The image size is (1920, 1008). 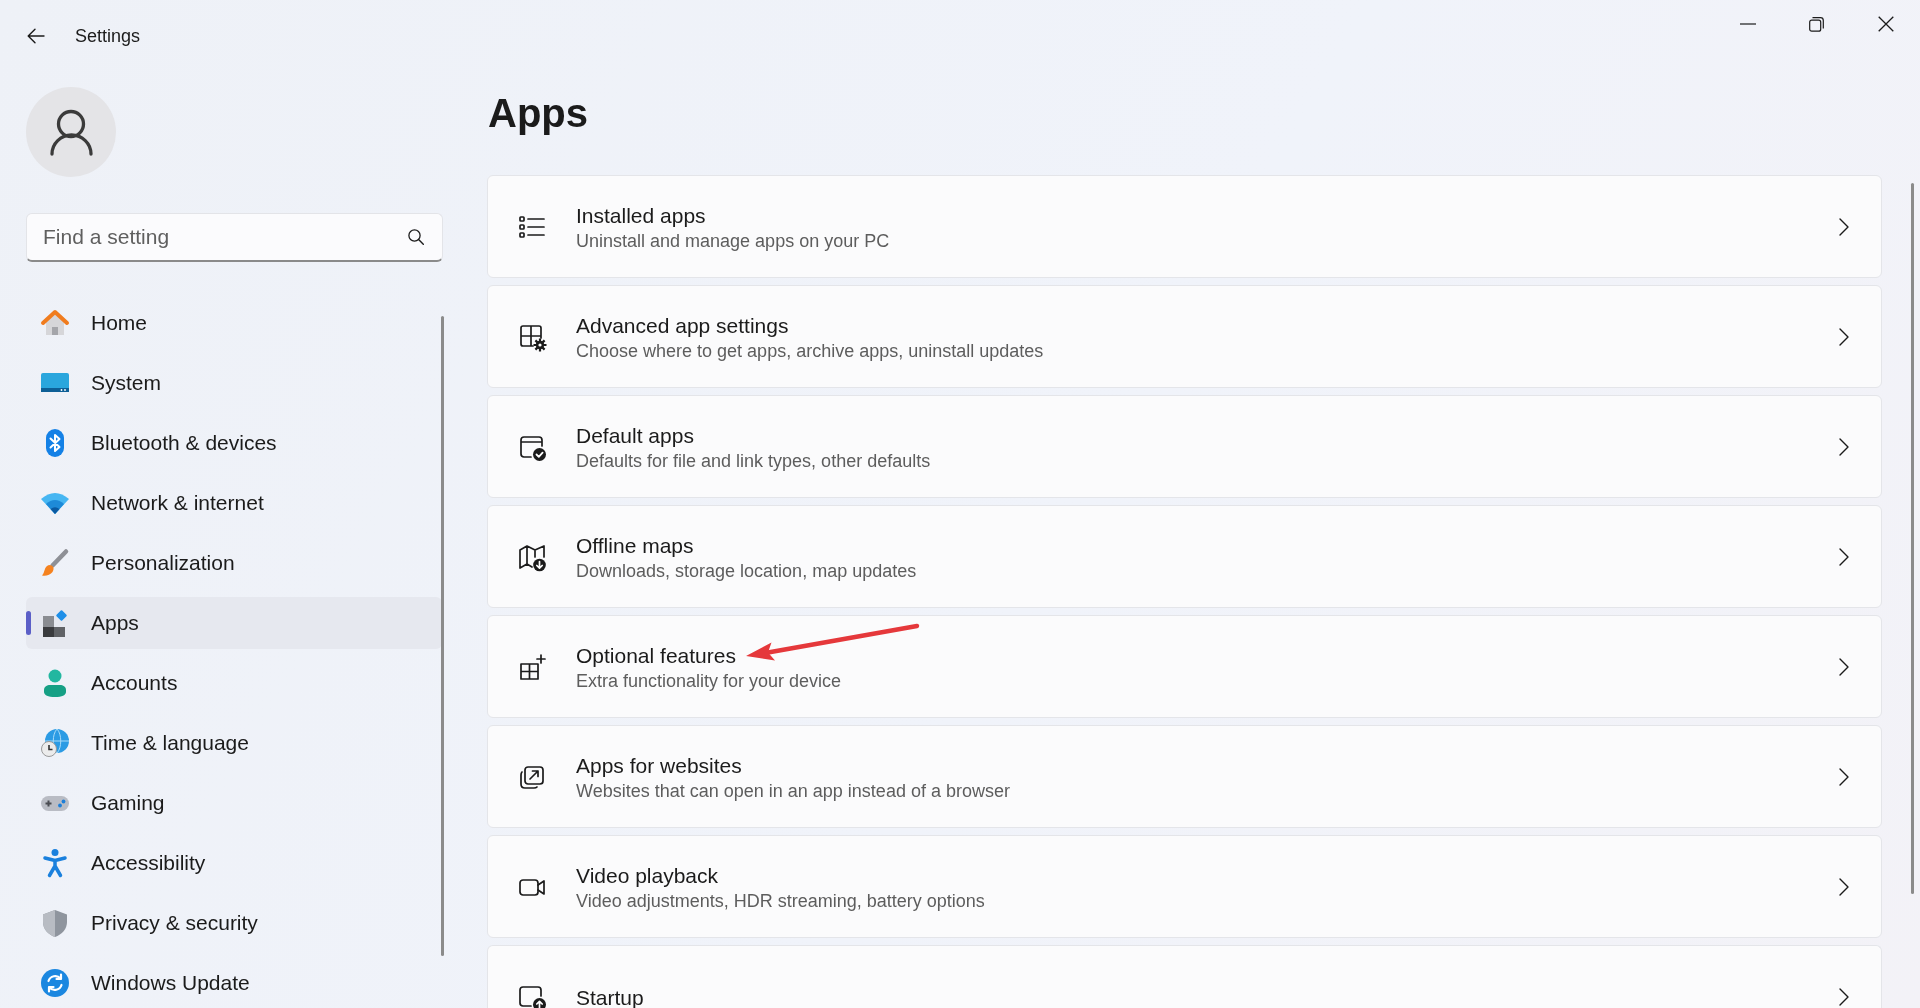 I want to click on nav-item: Home, so click(x=234, y=323).